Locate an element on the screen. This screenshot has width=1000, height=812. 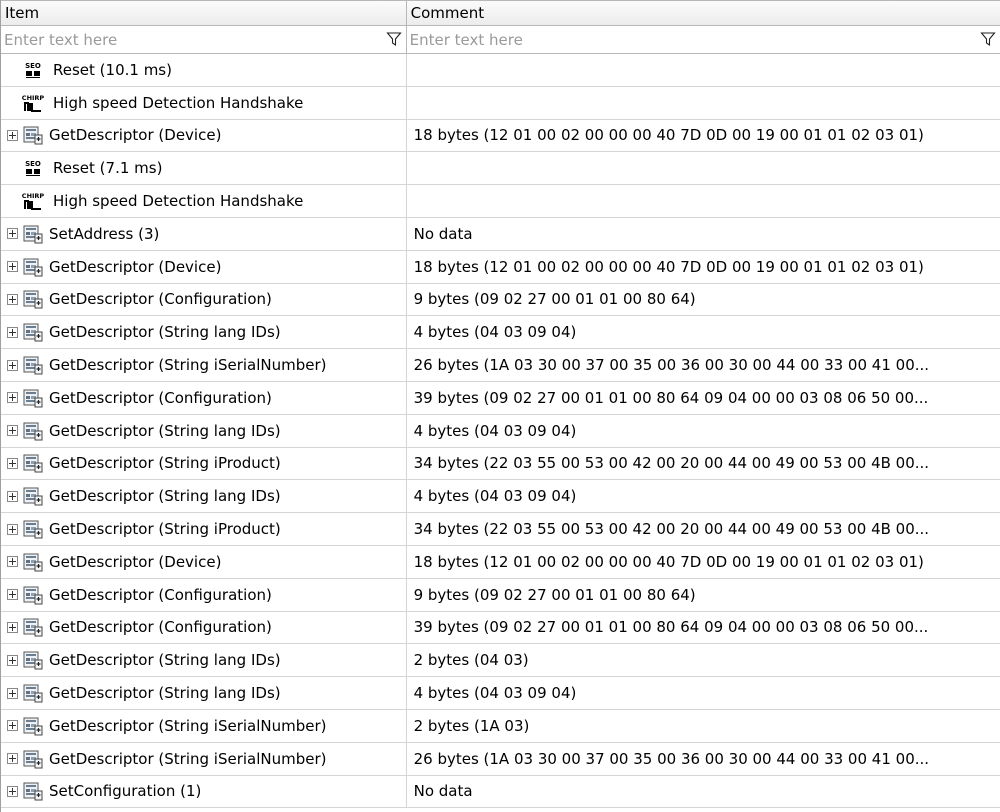
item-label: SetAddress (3) is located at coordinates (104, 233).